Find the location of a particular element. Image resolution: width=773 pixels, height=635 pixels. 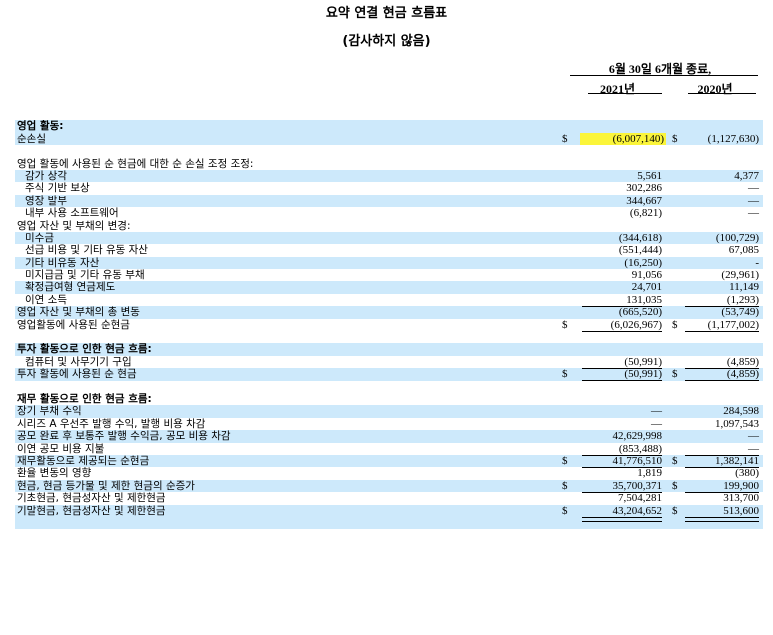

table-row: 이연 소득 131,035 (1,293) is located at coordinates (389, 300).